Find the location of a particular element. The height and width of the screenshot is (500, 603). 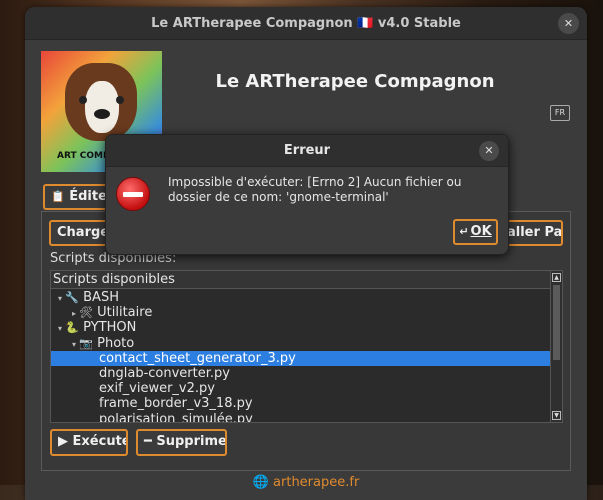

tree-folder-row: ▸ 🛠 Utilitaire is located at coordinates (301, 312).